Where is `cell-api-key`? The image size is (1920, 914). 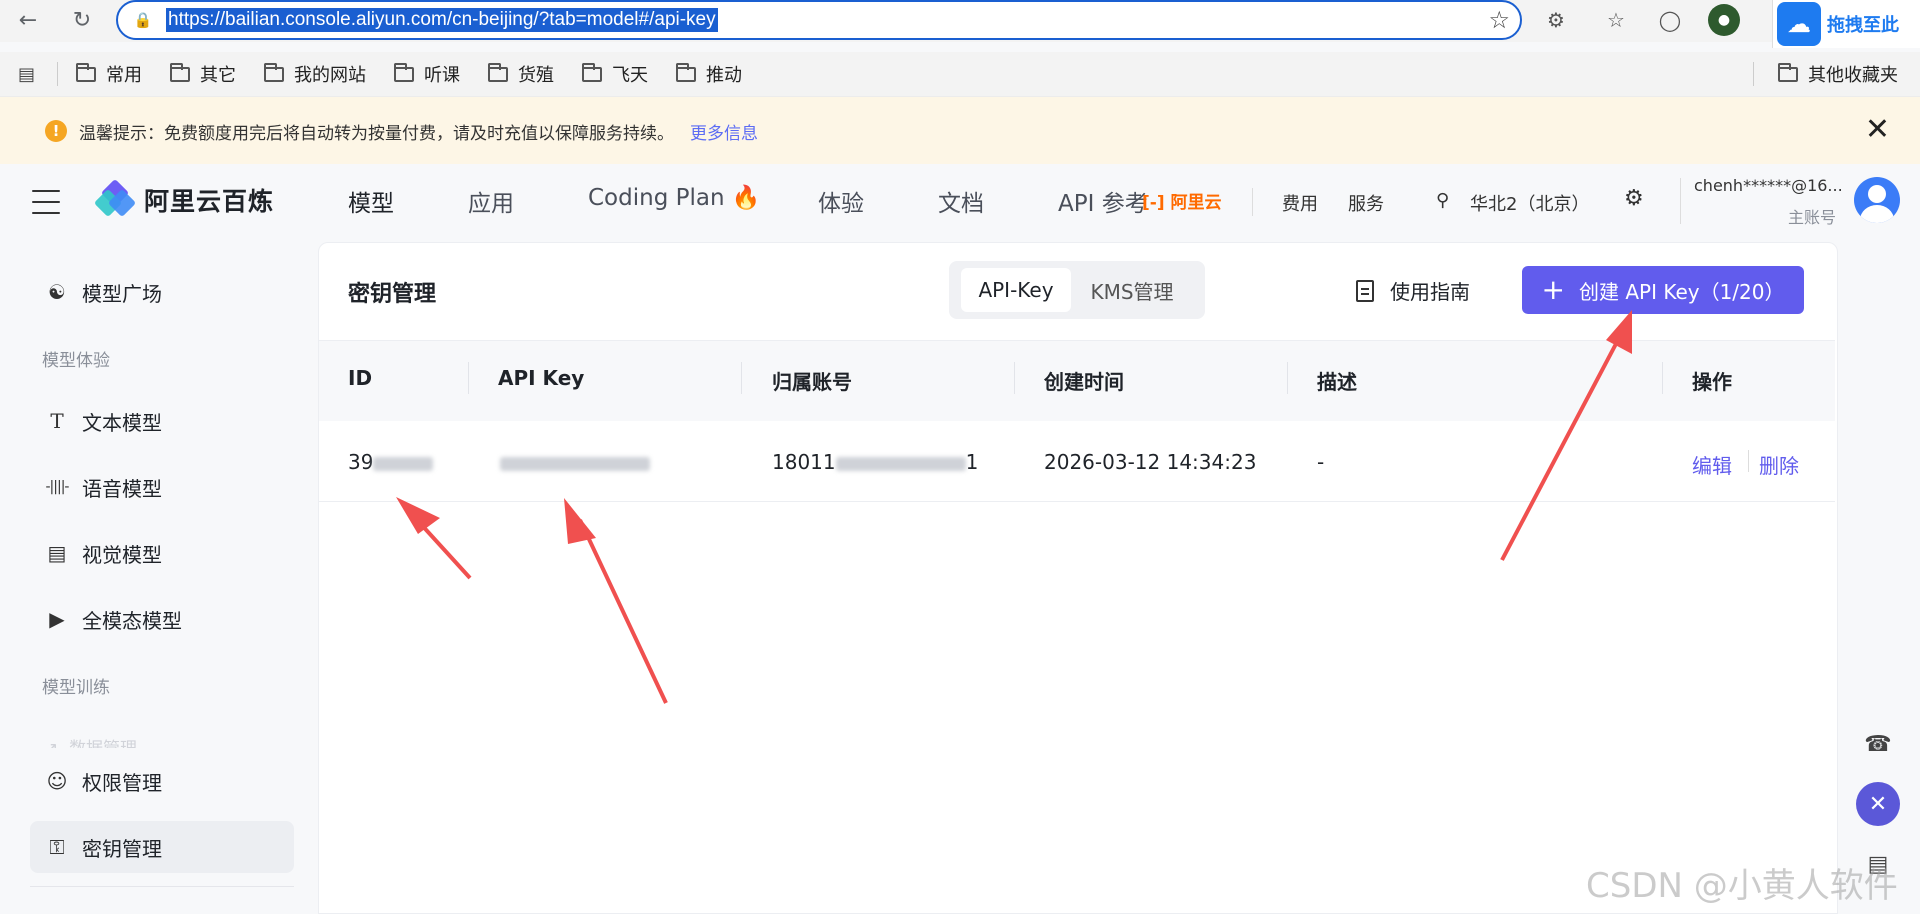 cell-api-key is located at coordinates (575, 462).